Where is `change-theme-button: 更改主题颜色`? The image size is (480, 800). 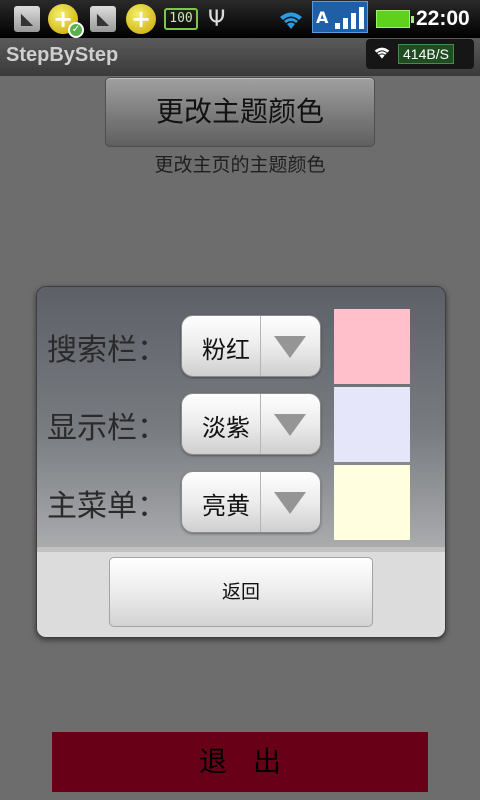 change-theme-button: 更改主题颜色 is located at coordinates (240, 112).